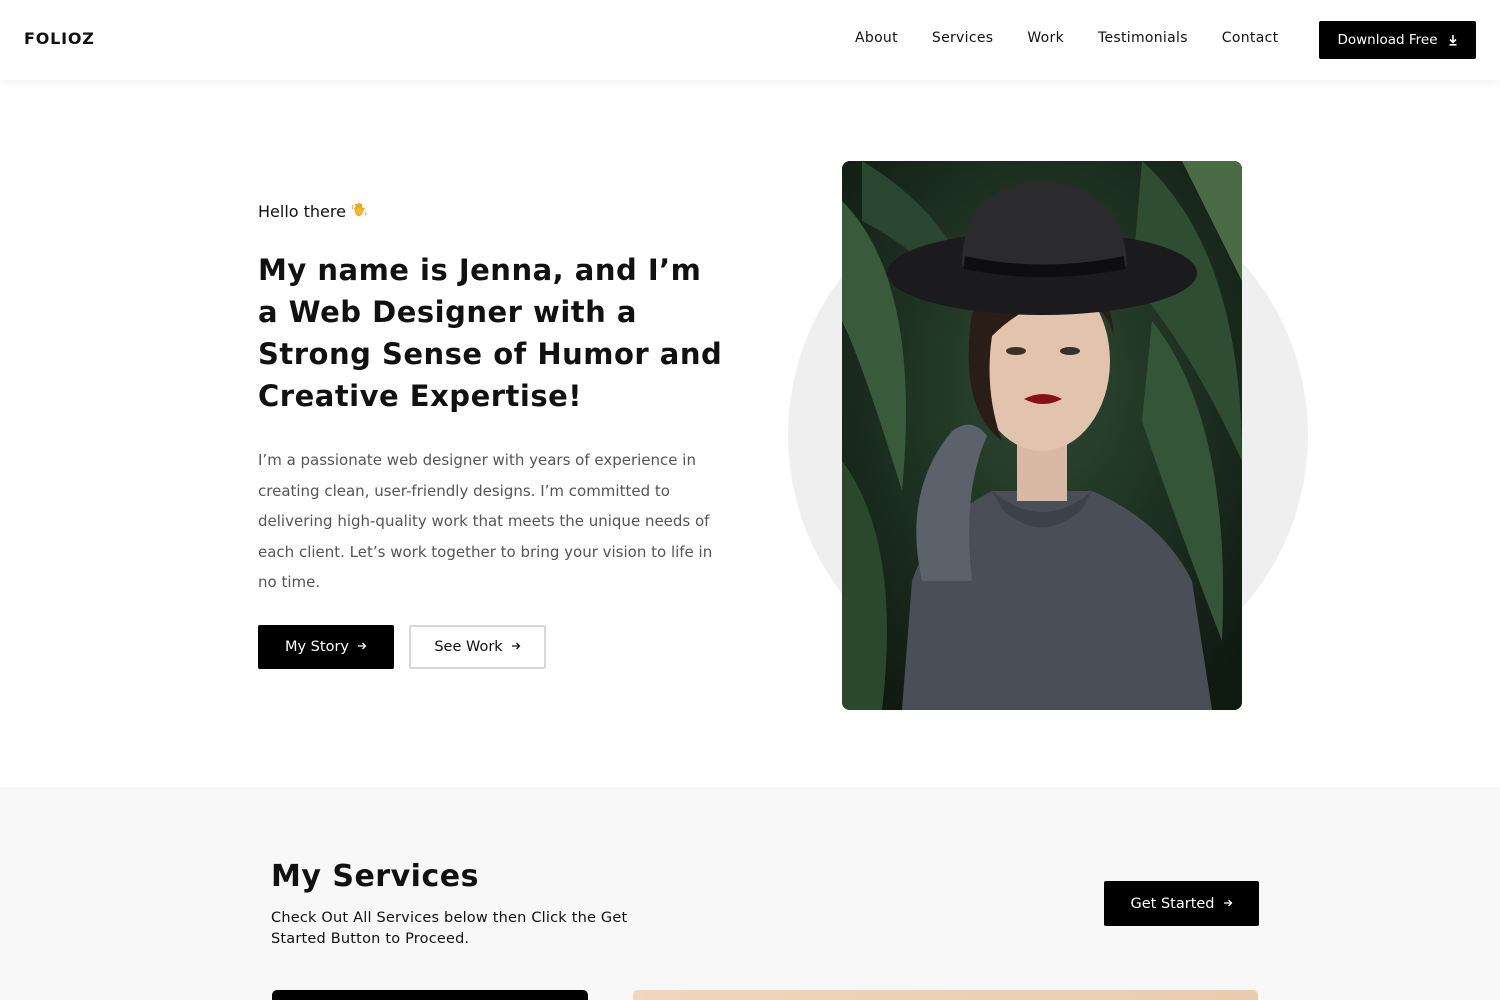 The width and height of the screenshot is (1500, 1000). Describe the element at coordinates (1172, 903) in the screenshot. I see `get-started-label: Get Started` at that location.